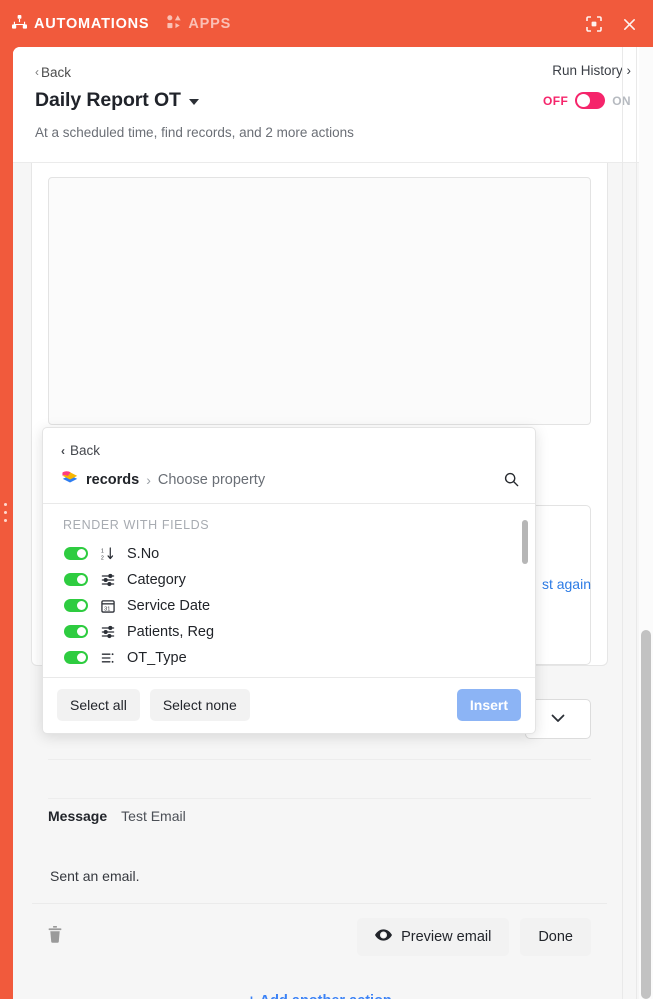  What do you see at coordinates (384, 936) in the screenshot?
I see `eye-icon` at bounding box center [384, 936].